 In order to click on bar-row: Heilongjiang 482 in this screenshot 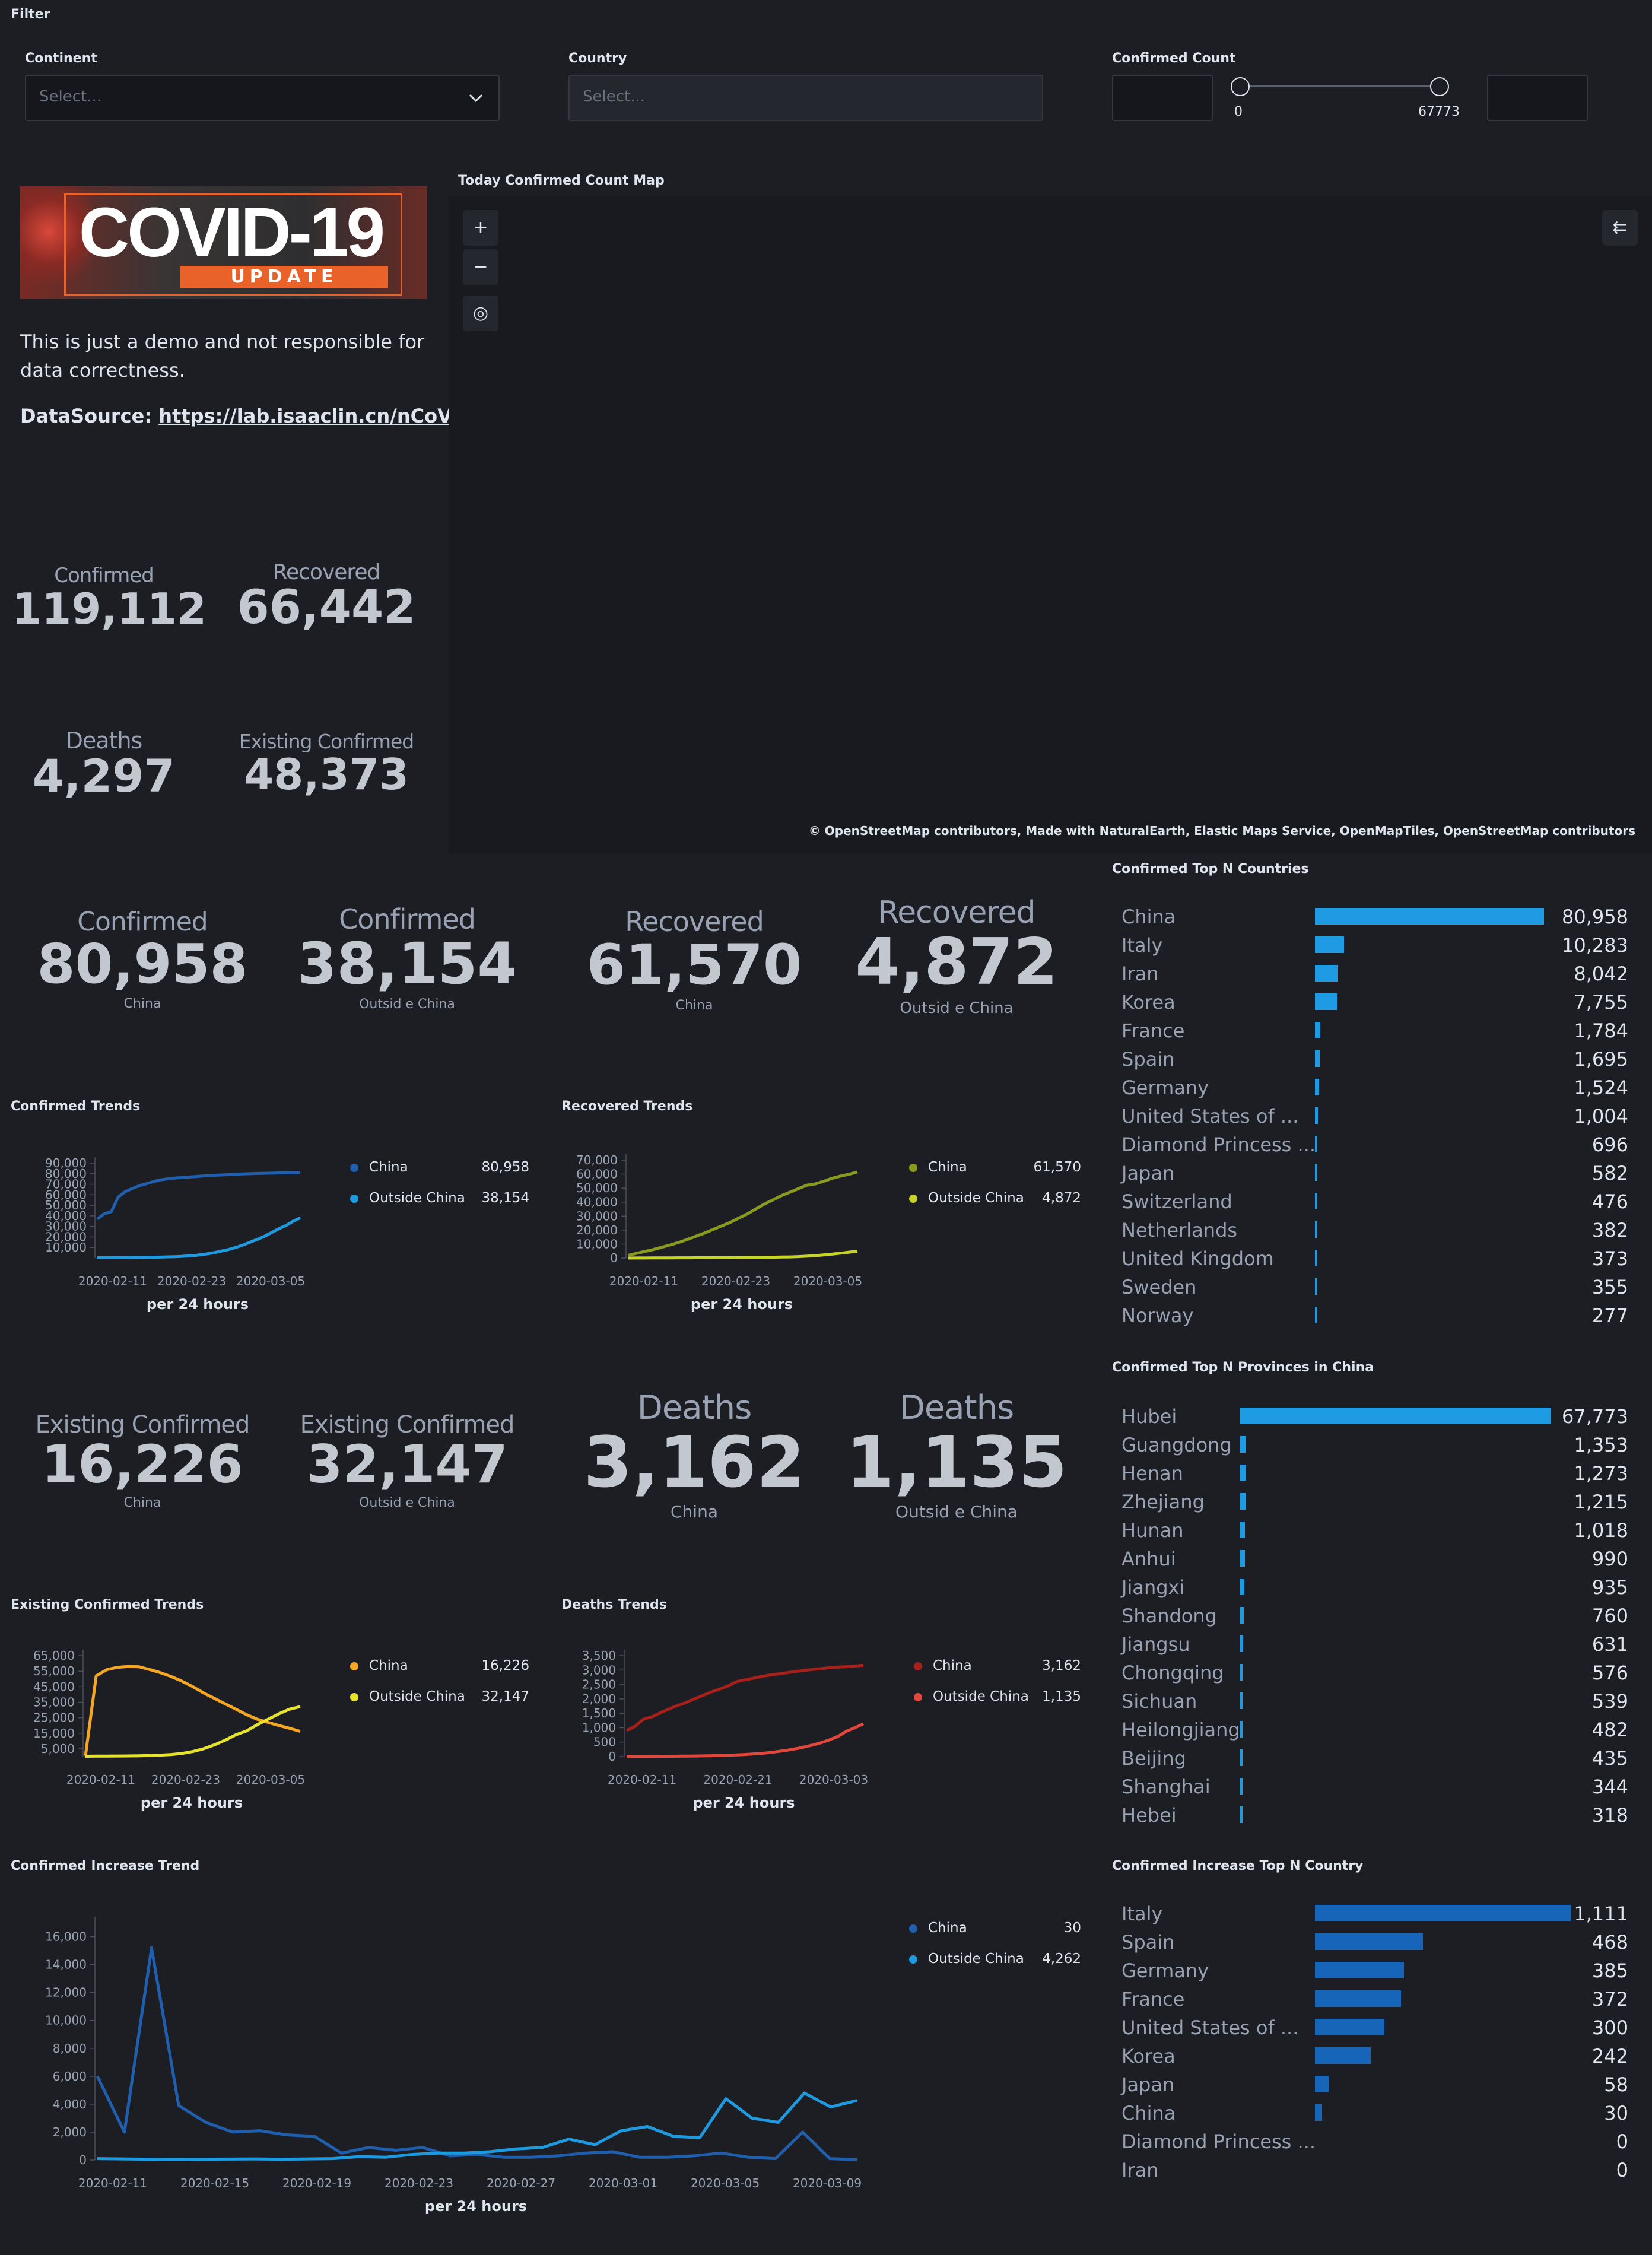, I will do `click(1370, 1729)`.